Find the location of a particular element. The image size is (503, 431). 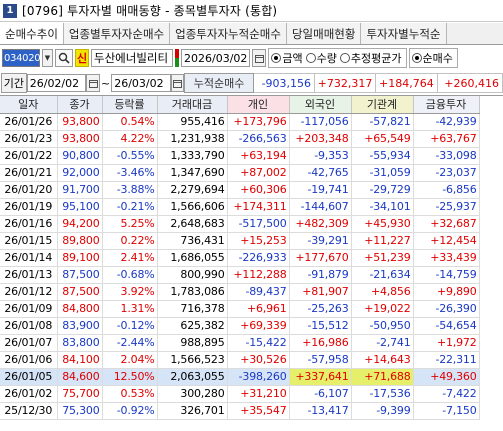

tab-investor-cumulative: 투자자별누적순 is located at coordinates (404, 33).